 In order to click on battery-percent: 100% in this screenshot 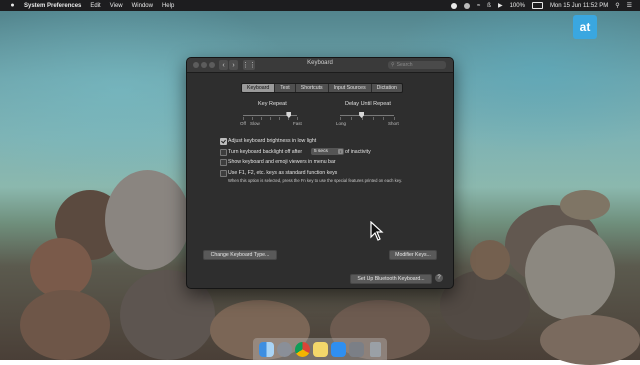, I will do `click(517, 5)`.